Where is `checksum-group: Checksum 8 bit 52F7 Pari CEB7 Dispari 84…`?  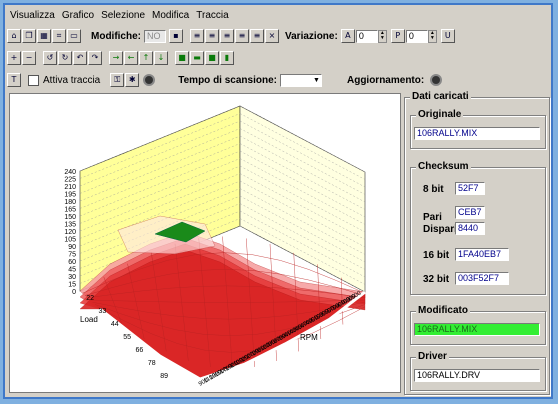 checksum-group: Checksum 8 bit 52F7 Pari CEB7 Dispari 84… is located at coordinates (478, 228).